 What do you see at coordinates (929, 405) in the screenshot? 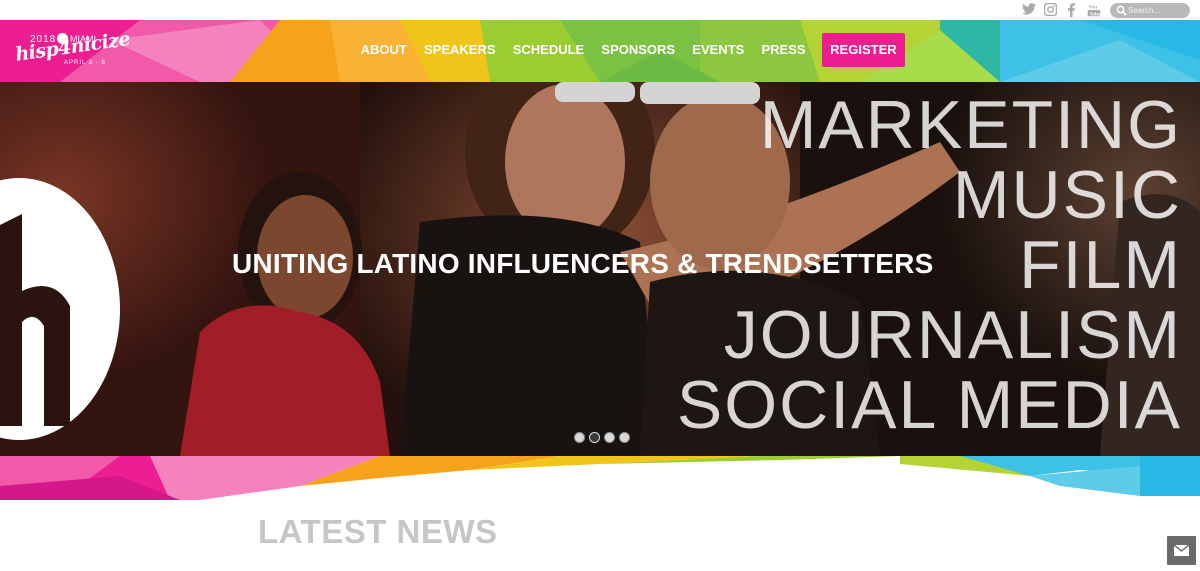
I see `topic-social-media: SOCIAL MEDIA` at bounding box center [929, 405].